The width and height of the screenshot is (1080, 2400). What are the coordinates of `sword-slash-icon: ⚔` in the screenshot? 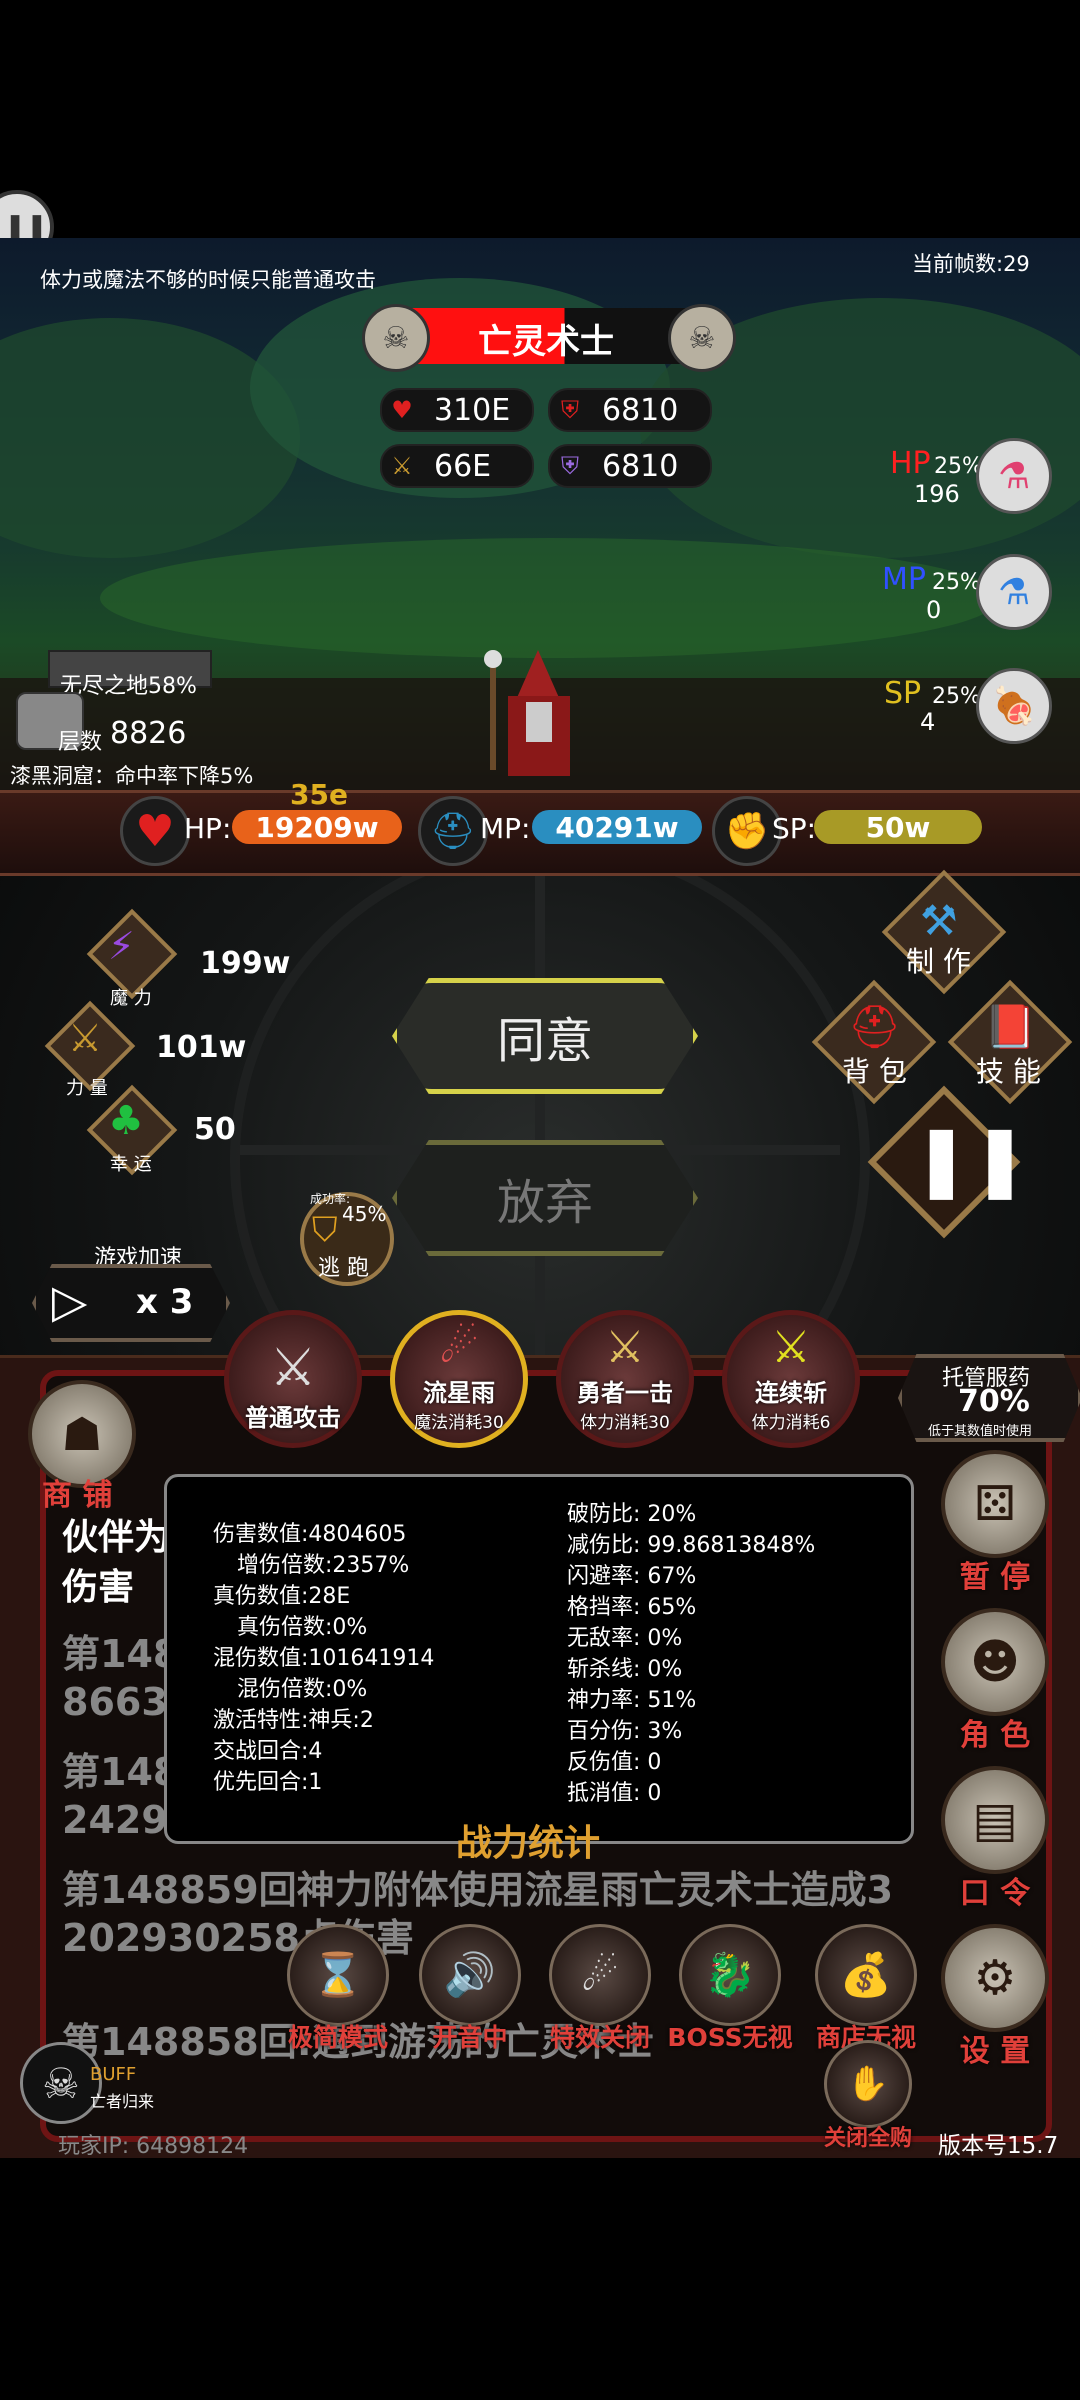 It's located at (293, 1368).